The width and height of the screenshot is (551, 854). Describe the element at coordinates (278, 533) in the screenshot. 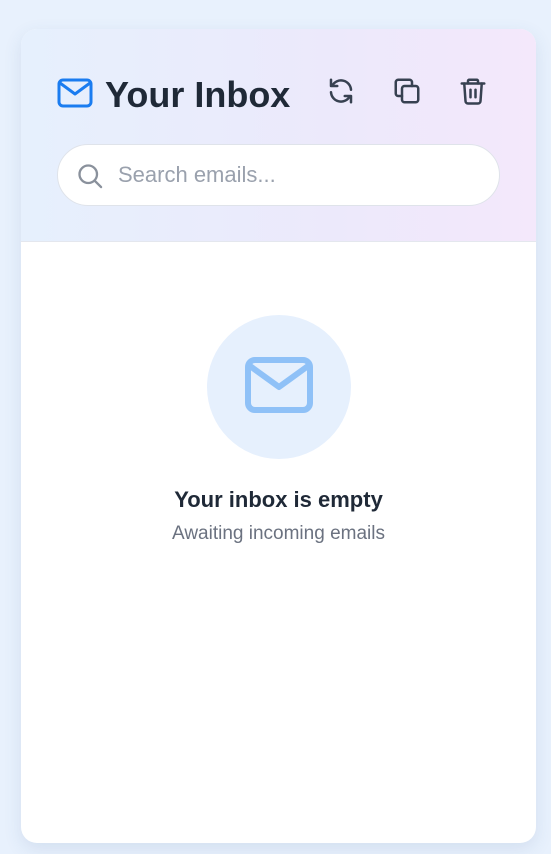

I see `empty-state-subtitle: Awaiting incoming emails` at that location.